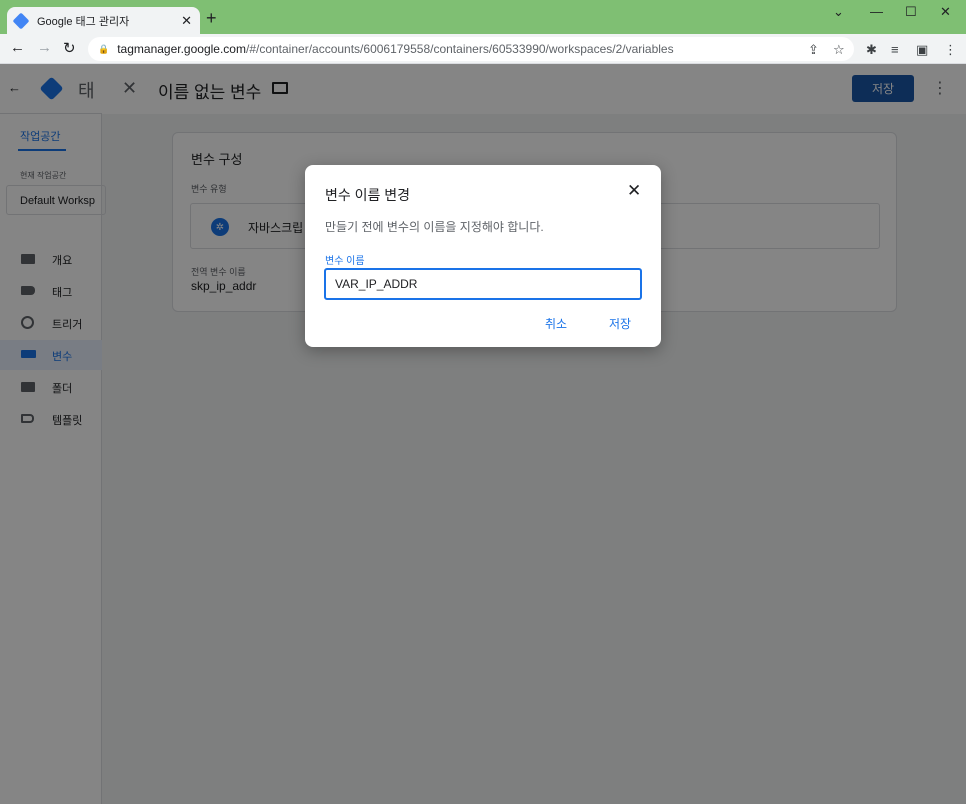  What do you see at coordinates (483, 17) in the screenshot?
I see `tab-bar: Google 태그 관리자 ✕ + ⌄ — ☐ ✕` at bounding box center [483, 17].